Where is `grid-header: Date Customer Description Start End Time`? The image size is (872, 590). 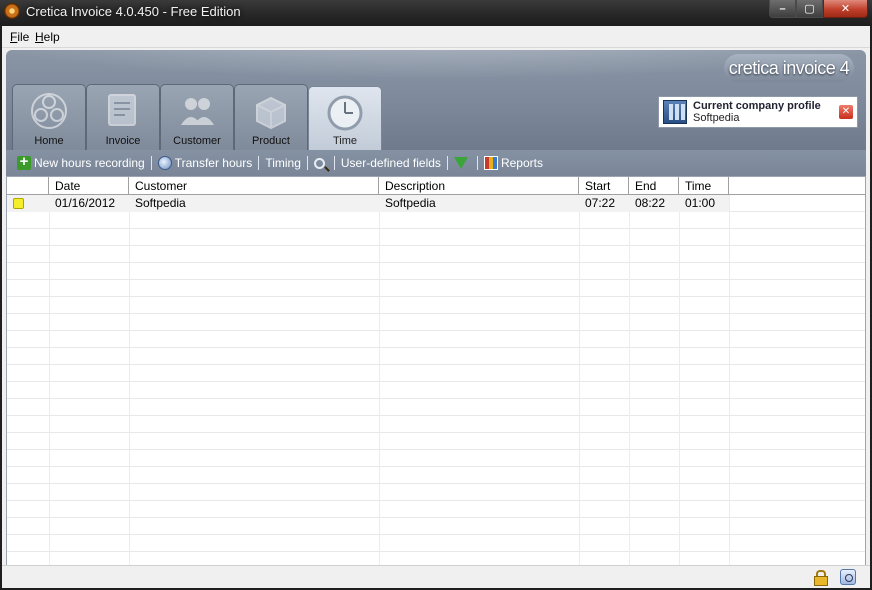
grid-header: Date Customer Description Start End Time is located at coordinates (436, 186).